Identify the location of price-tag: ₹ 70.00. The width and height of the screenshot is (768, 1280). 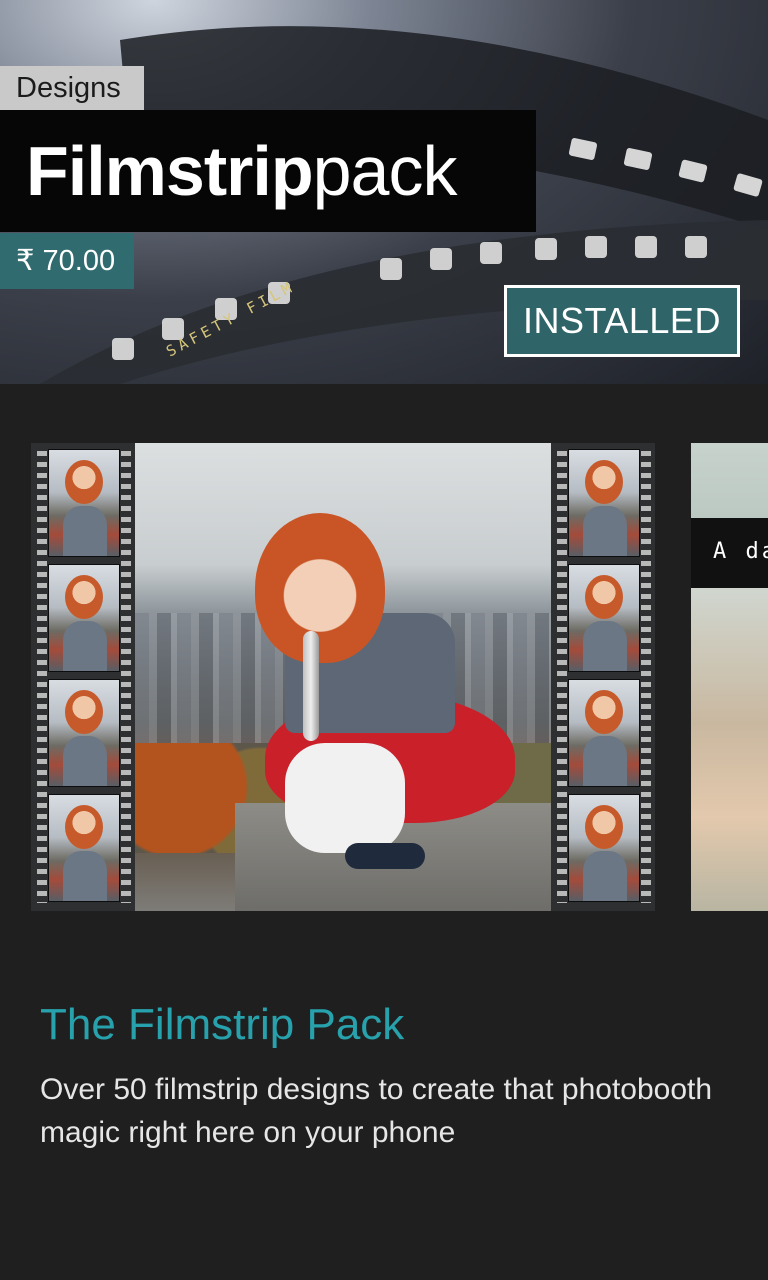
(67, 261).